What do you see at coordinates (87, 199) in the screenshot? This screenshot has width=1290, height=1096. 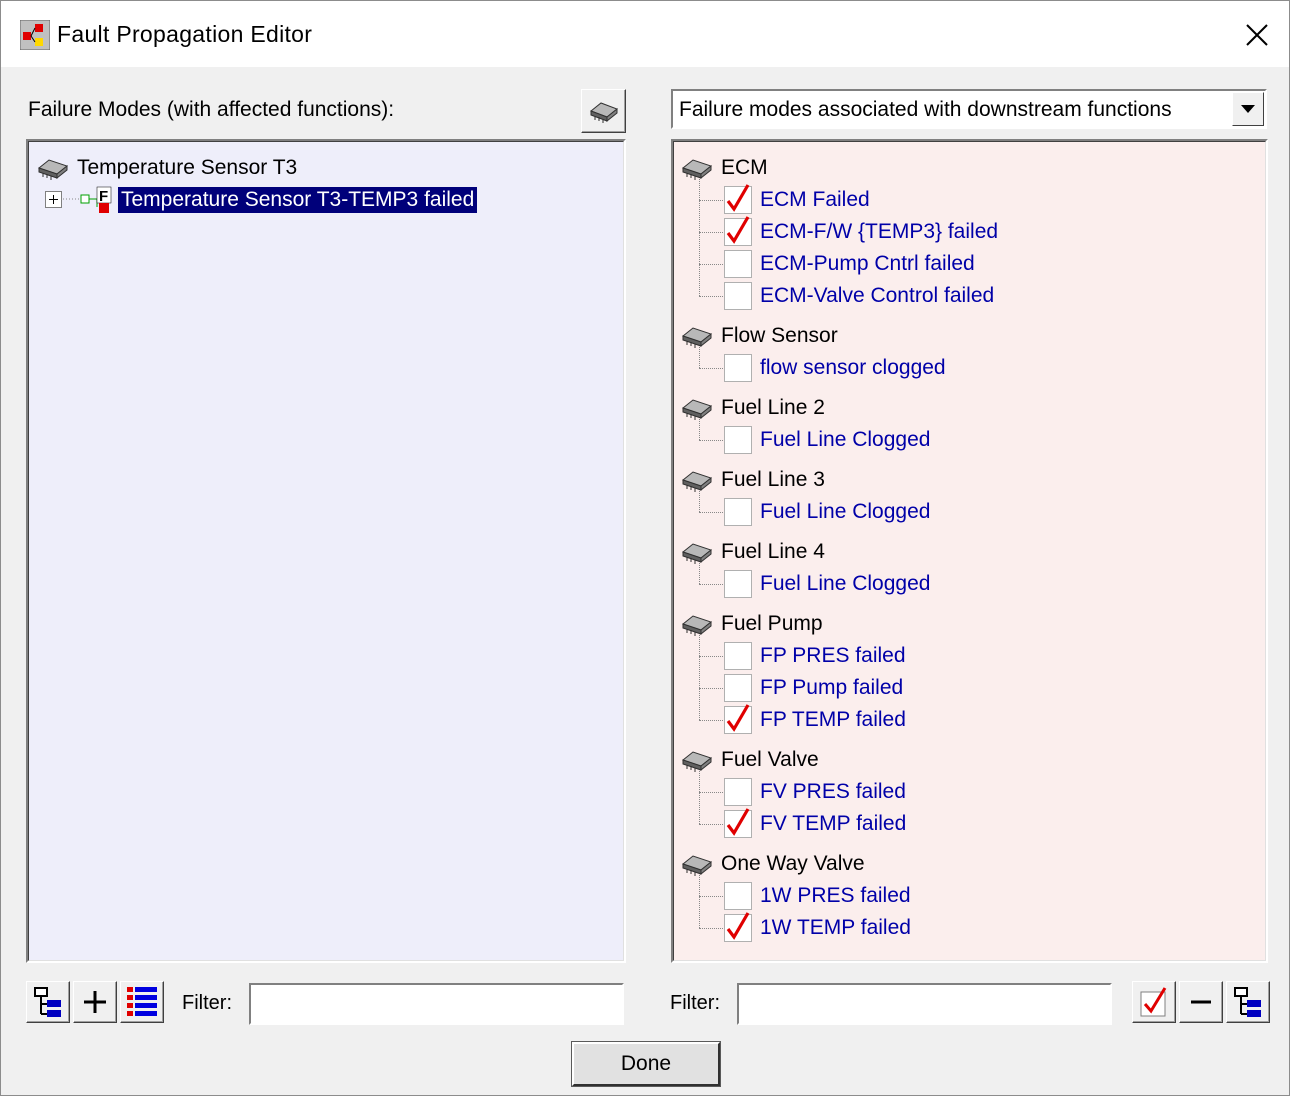 I see `failure-mode-icon: F` at bounding box center [87, 199].